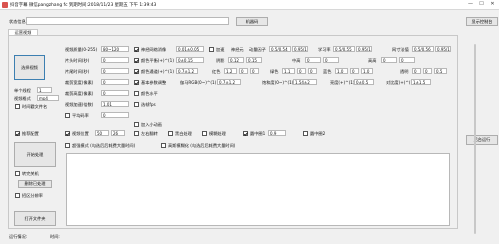  What do you see at coordinates (470, 4) in the screenshot?
I see `minimize-button: —` at bounding box center [470, 4].